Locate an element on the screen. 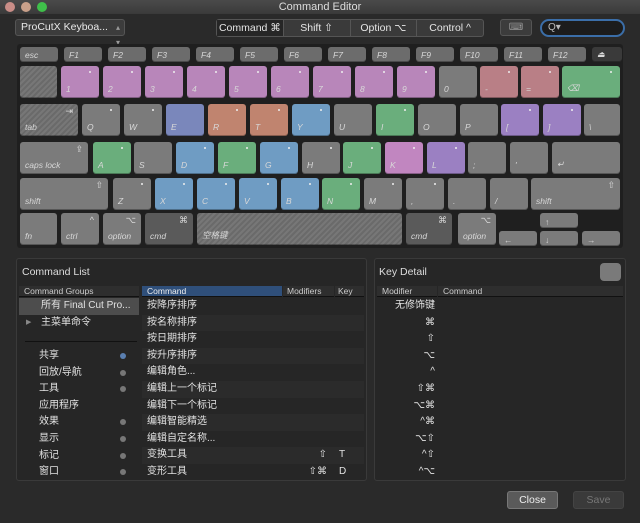 The width and height of the screenshot is (640, 523). key-f11: F11 is located at coordinates (523, 54).